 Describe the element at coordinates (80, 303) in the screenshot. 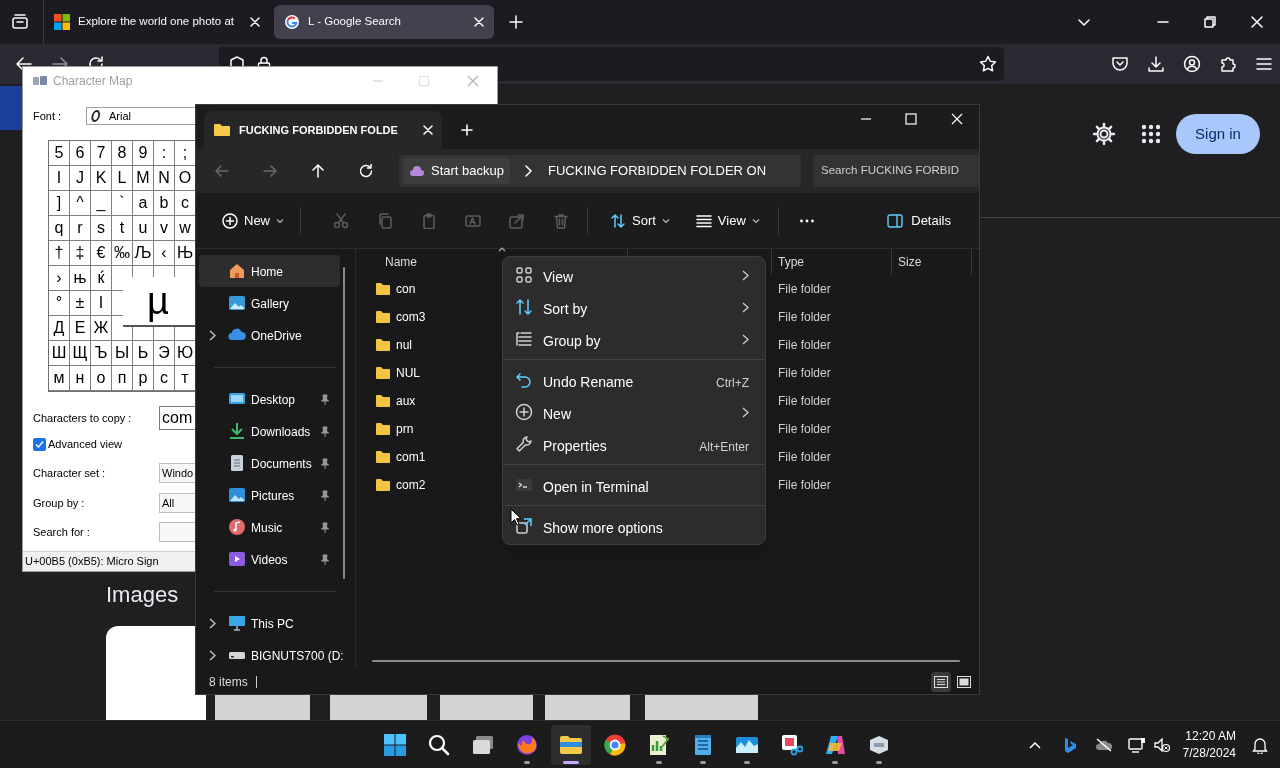

I see `character-cell: ±` at that location.